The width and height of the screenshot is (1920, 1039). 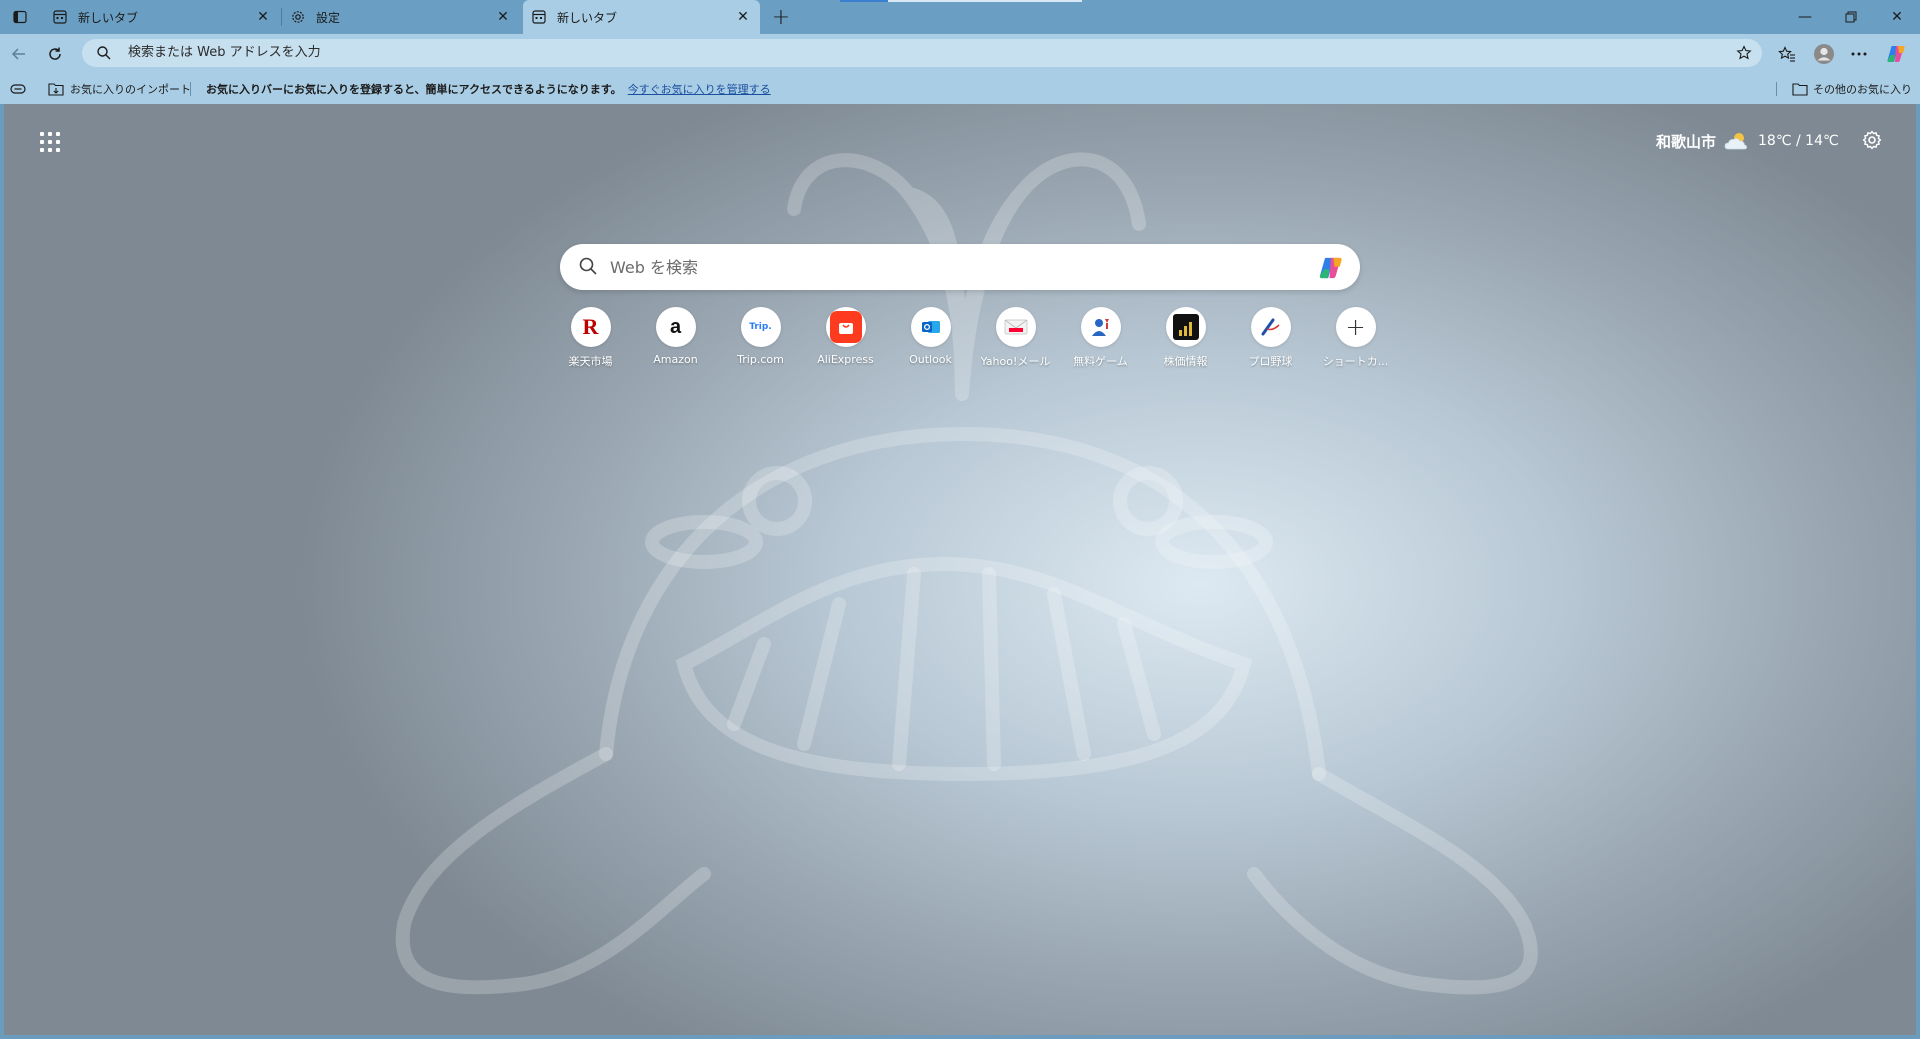 I want to click on rakuten-icon: R, so click(x=590, y=327).